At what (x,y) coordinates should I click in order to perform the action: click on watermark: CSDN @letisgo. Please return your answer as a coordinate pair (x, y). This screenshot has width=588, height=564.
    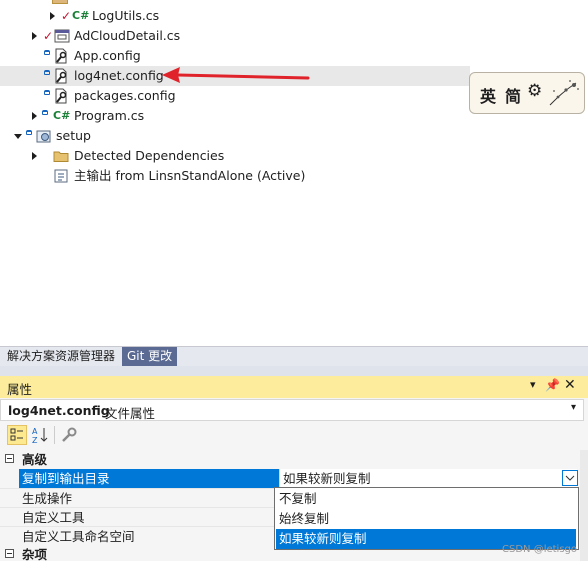
    Looking at the image, I should click on (539, 549).